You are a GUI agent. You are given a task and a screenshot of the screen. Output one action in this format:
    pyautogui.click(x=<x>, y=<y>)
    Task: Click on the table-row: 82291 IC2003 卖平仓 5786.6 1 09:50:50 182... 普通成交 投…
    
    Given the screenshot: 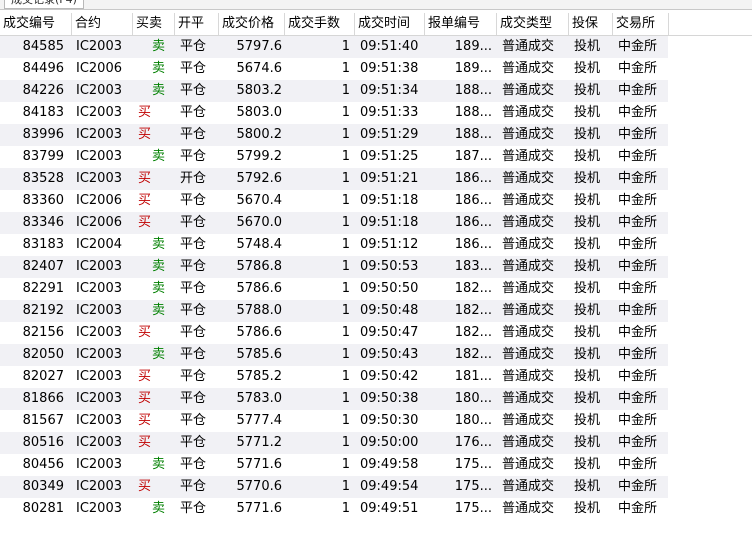 What is the action you would take?
    pyautogui.click(x=376, y=289)
    